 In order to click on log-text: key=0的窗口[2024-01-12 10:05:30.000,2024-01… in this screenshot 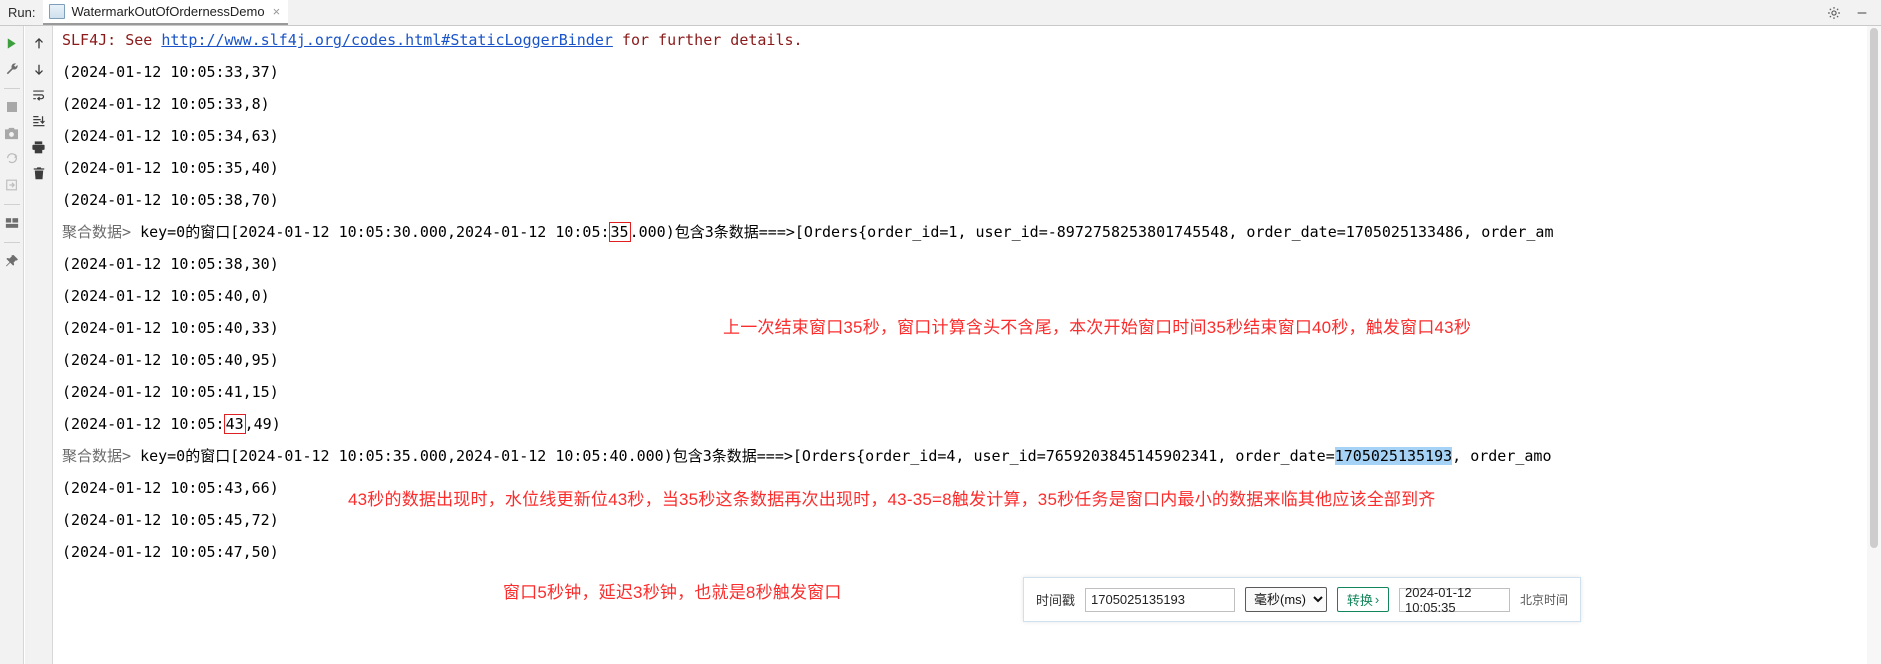, I will do `click(375, 232)`.